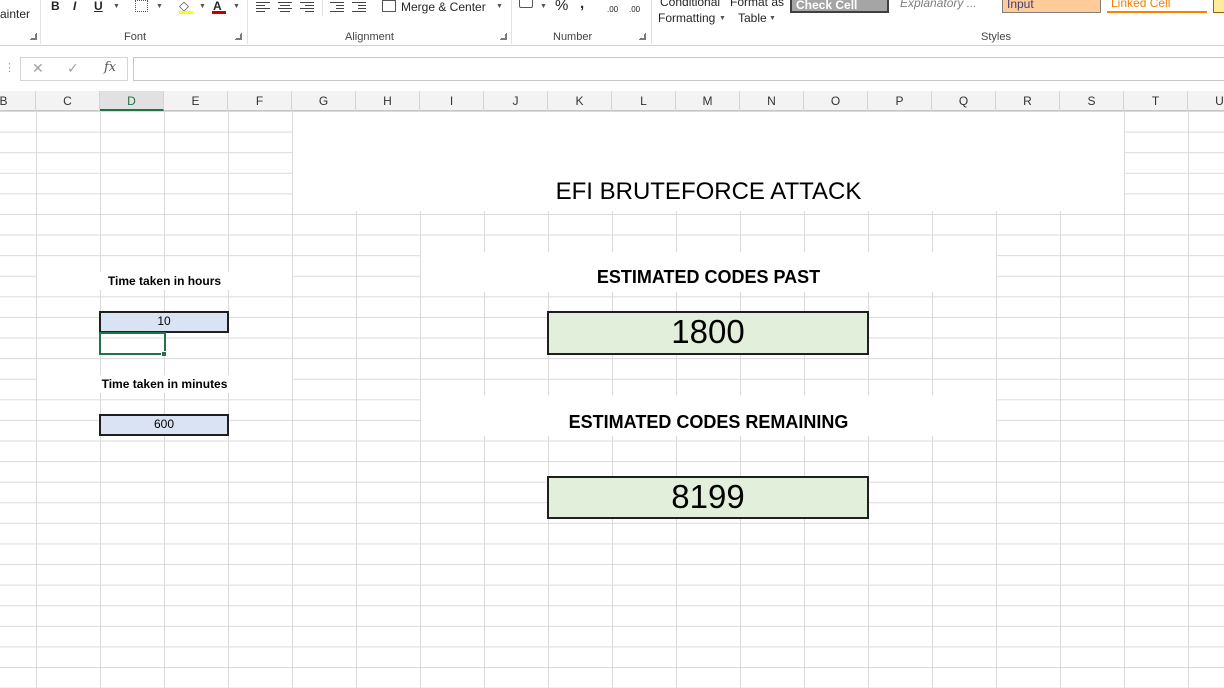 The width and height of the screenshot is (1224, 688). Describe the element at coordinates (389, 6) in the screenshot. I see `merge-center-icon` at that location.